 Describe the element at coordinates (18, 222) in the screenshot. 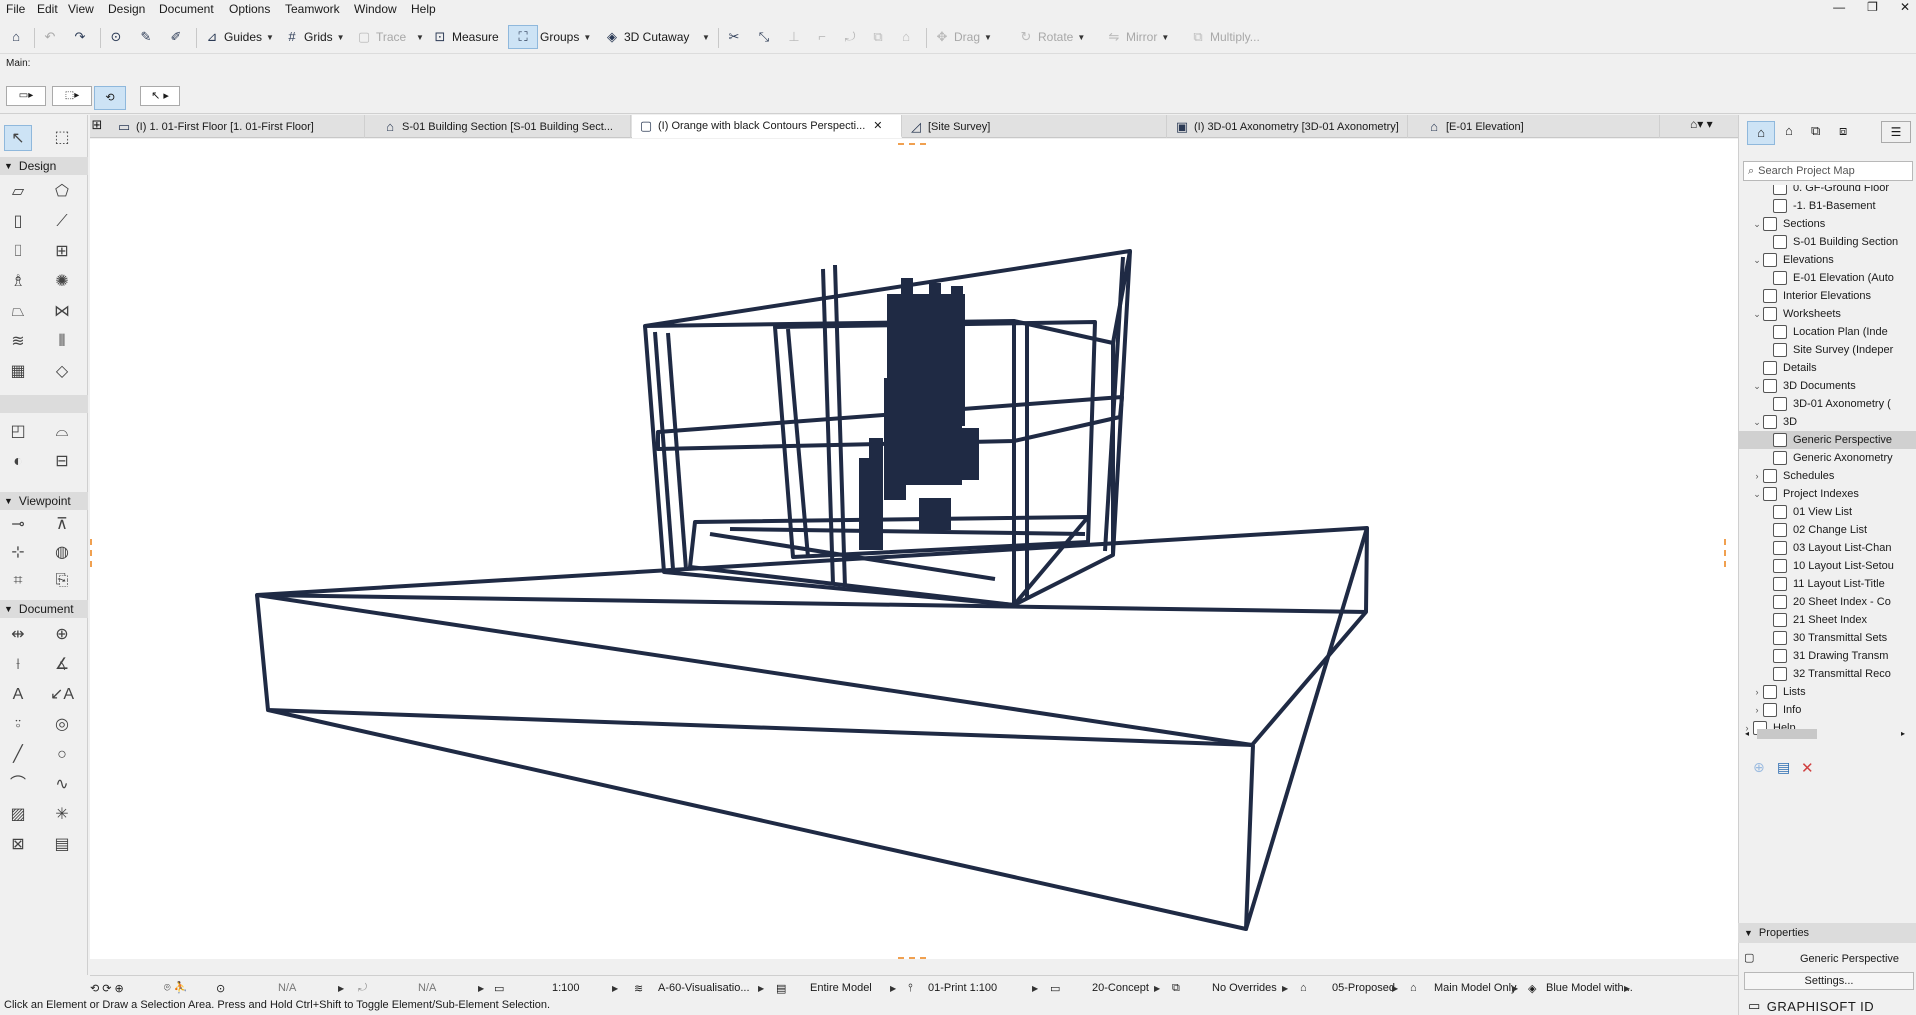

I see `column-tool-icon: ▯` at that location.